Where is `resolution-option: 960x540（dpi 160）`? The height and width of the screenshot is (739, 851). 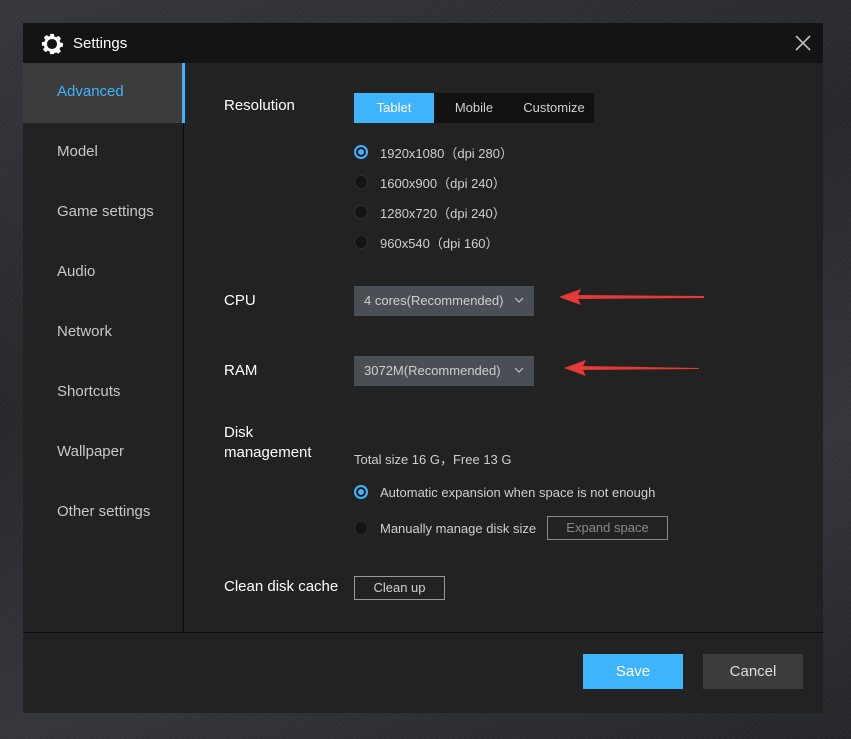 resolution-option: 960x540（dpi 160） is located at coordinates (426, 242).